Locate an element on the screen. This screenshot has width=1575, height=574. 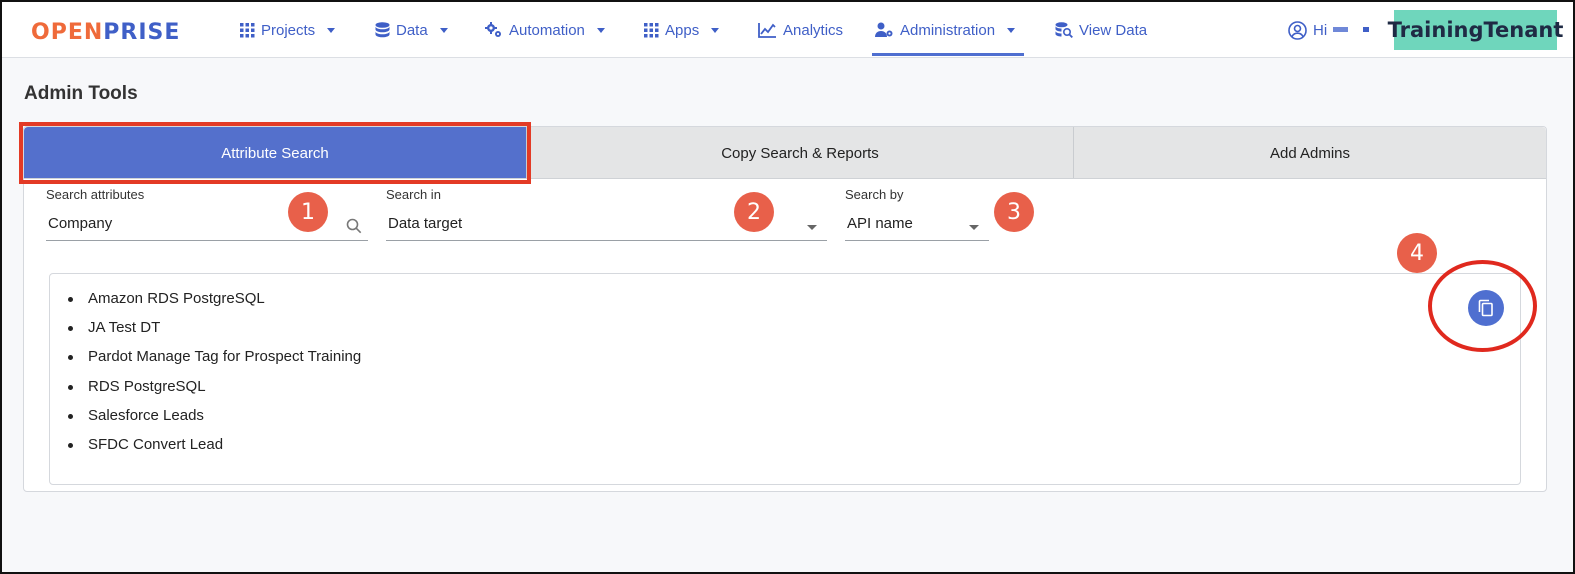
user-circle-icon is located at coordinates (1297, 30).